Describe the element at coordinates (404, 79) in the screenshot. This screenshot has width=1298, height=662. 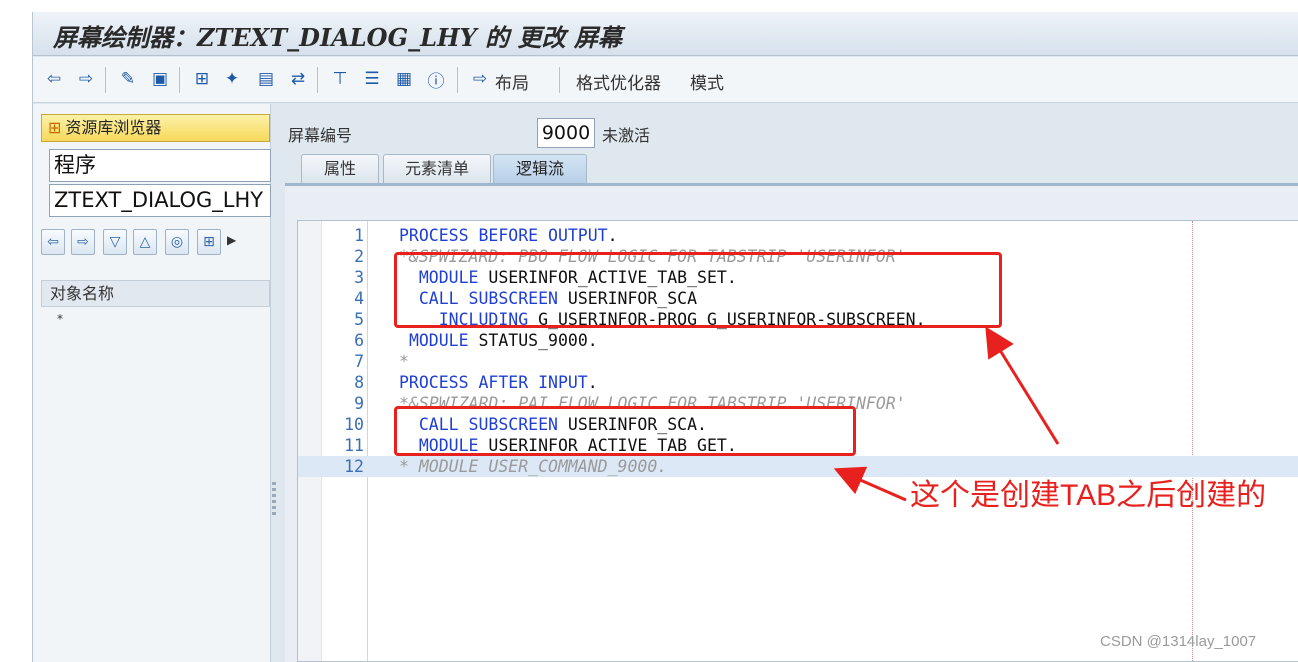
I see `list-icon: ▦` at that location.